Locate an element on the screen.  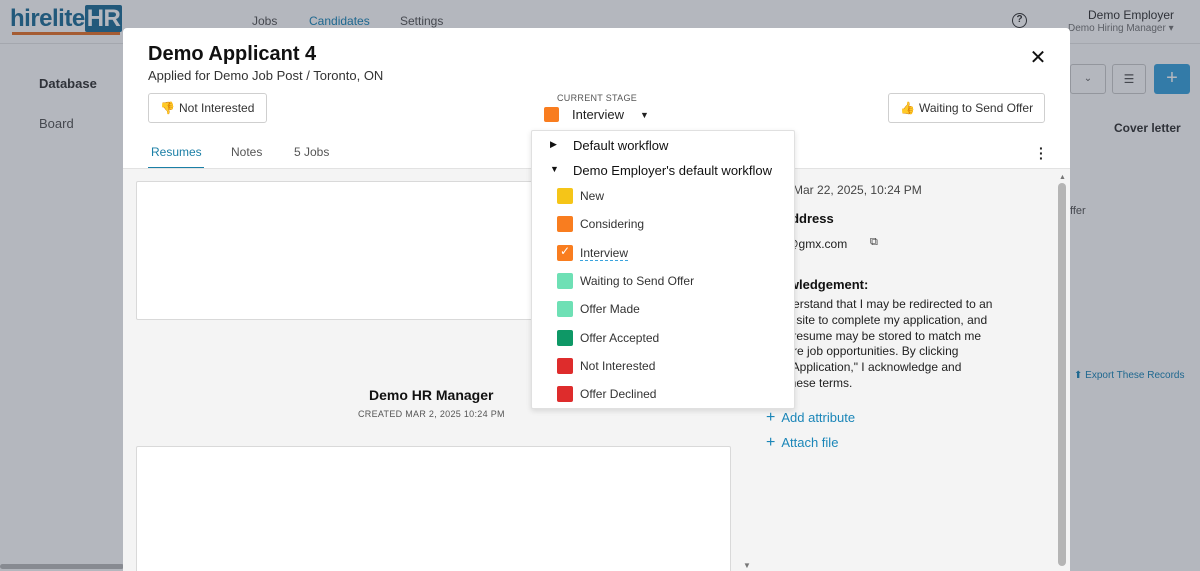
applicant-name: Demo Applicant 4 is located at coordinates (232, 54).